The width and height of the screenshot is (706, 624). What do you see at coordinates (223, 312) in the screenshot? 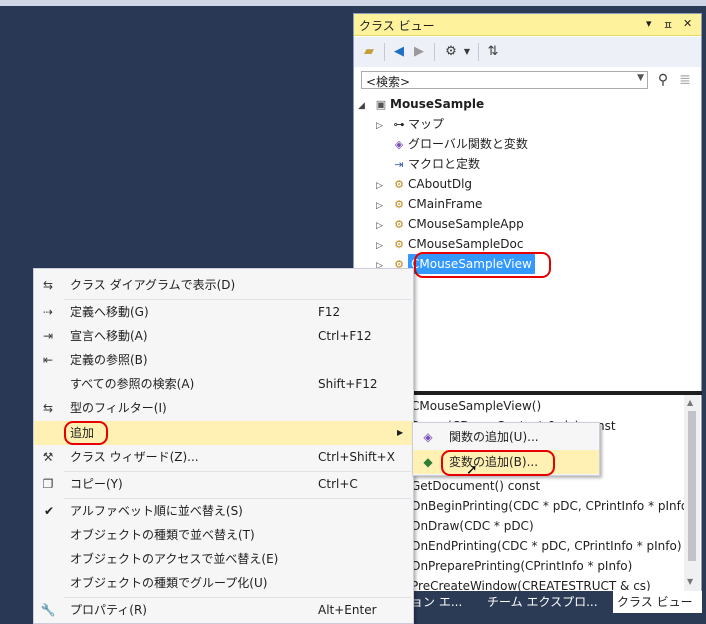
I see `menu-item-goto-definition: ⇢ 定義へ移動(G) F12` at bounding box center [223, 312].